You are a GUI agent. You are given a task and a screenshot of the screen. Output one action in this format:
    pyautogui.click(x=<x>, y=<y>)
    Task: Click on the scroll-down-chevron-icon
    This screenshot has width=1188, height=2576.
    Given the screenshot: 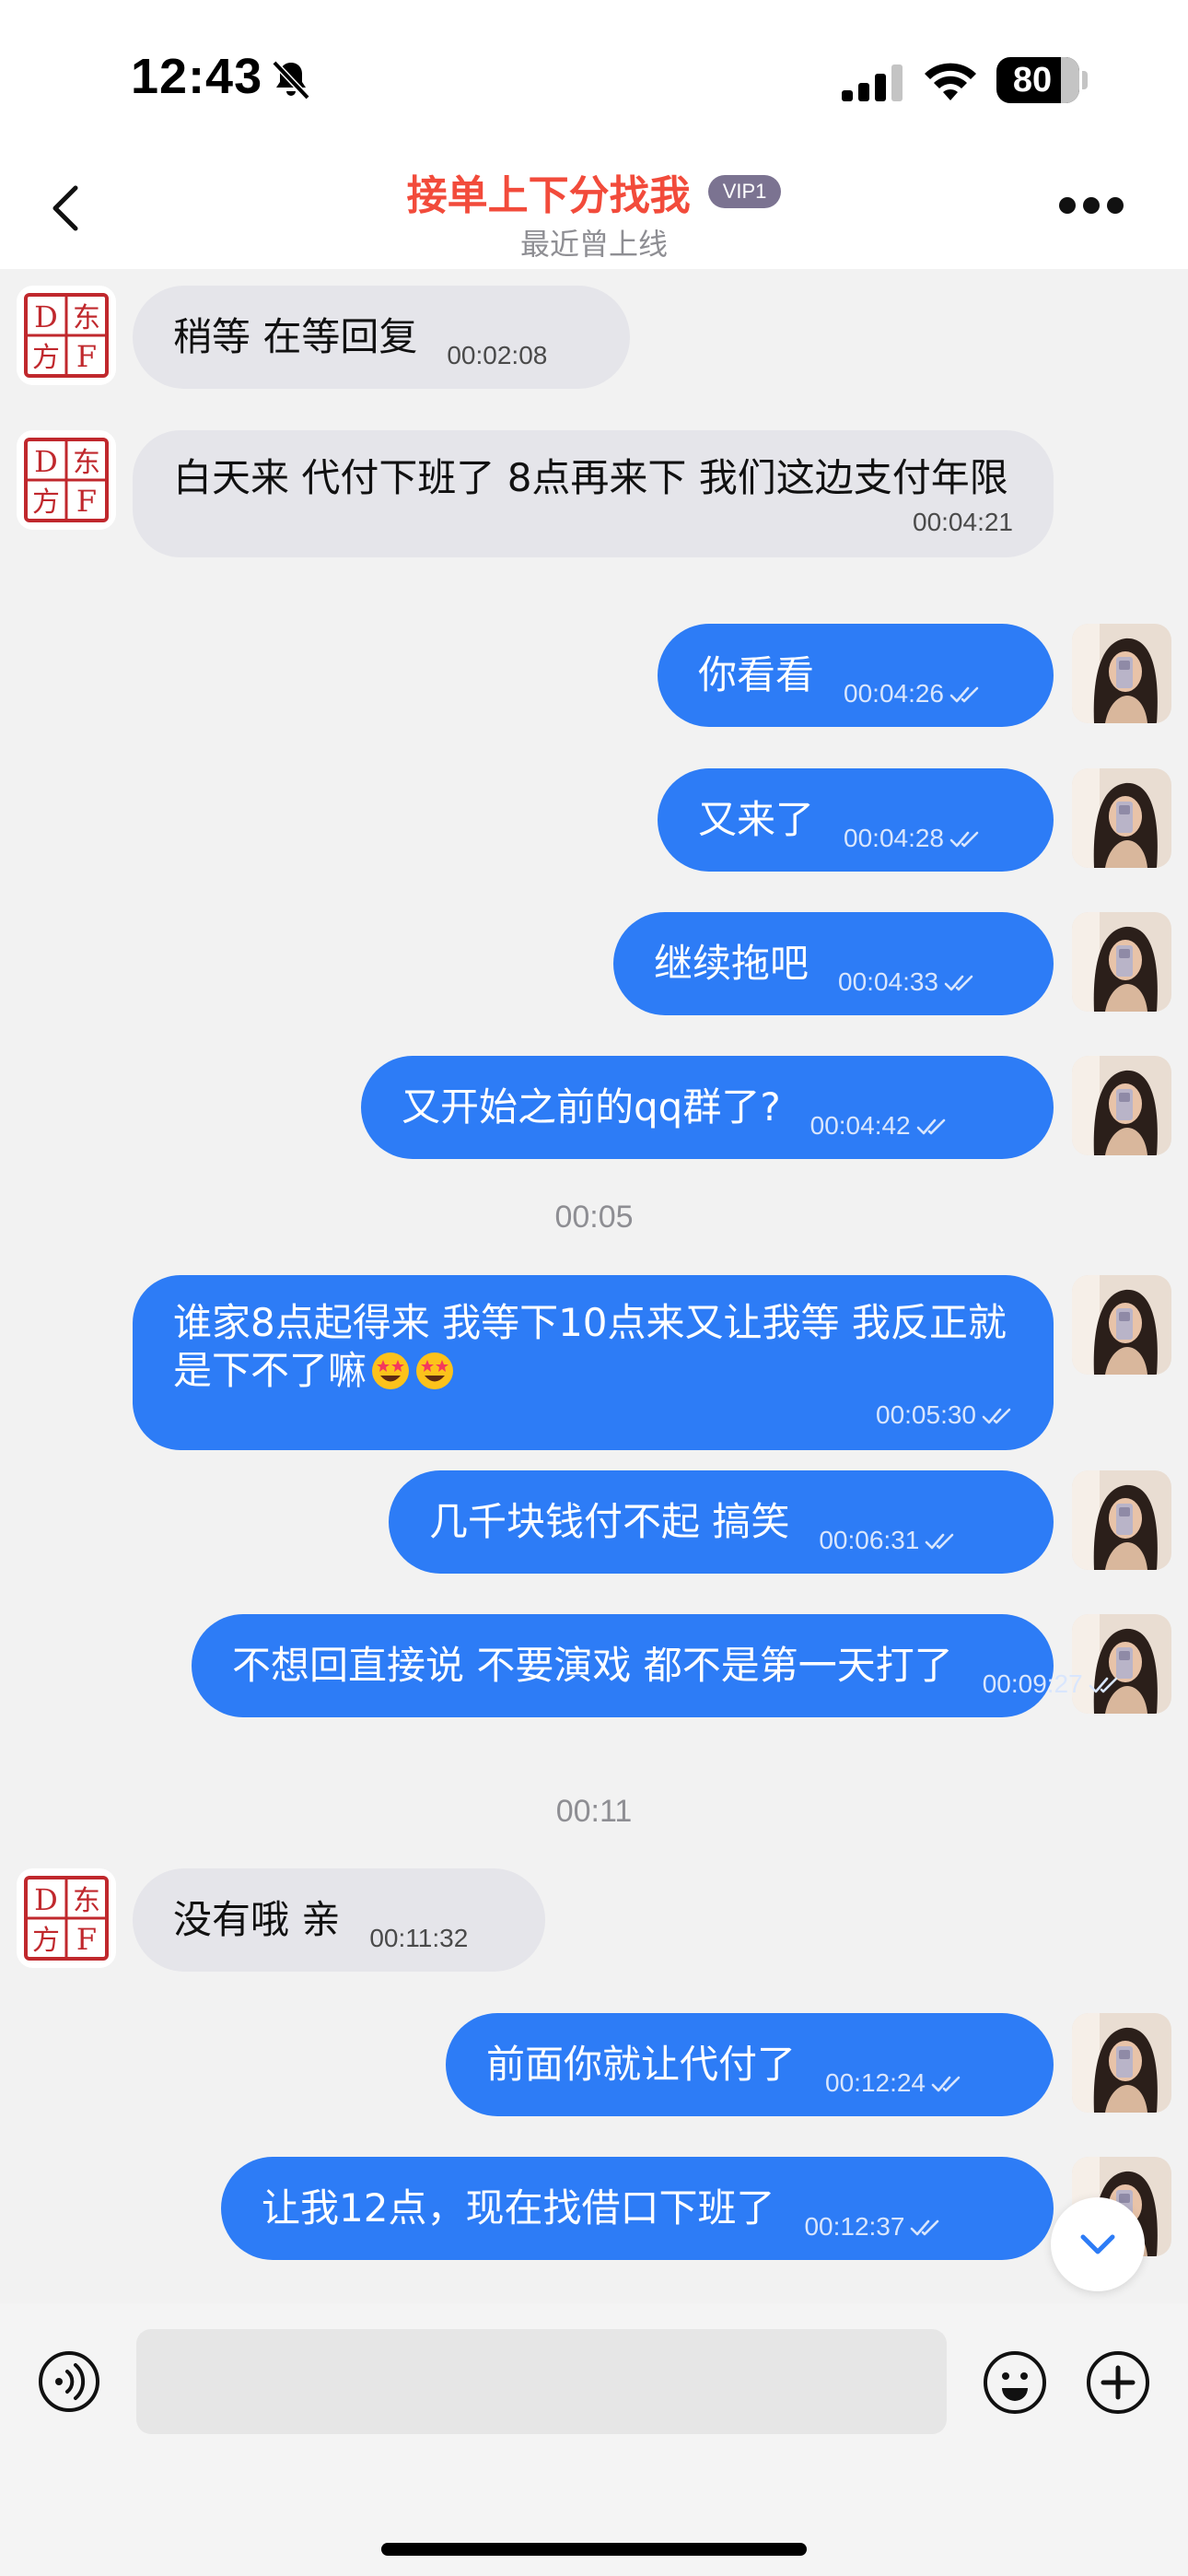 What is the action you would take?
    pyautogui.click(x=1097, y=2244)
    